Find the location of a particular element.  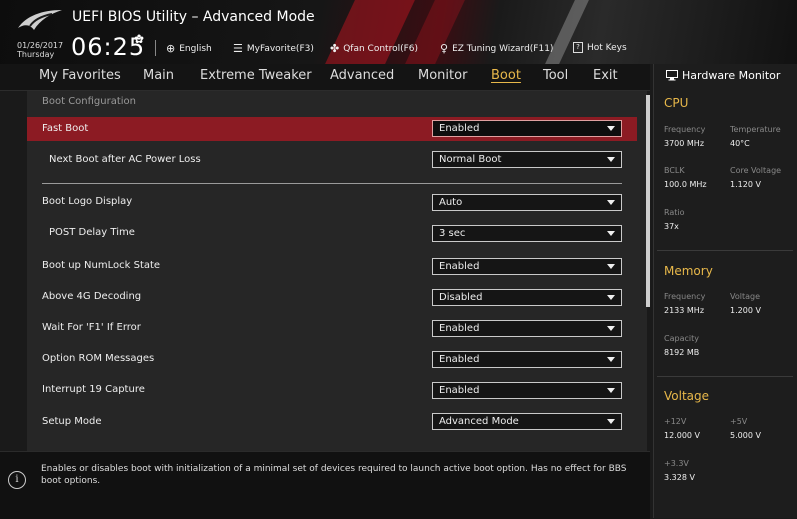

tab-tool: Tool is located at coordinates (555, 75).